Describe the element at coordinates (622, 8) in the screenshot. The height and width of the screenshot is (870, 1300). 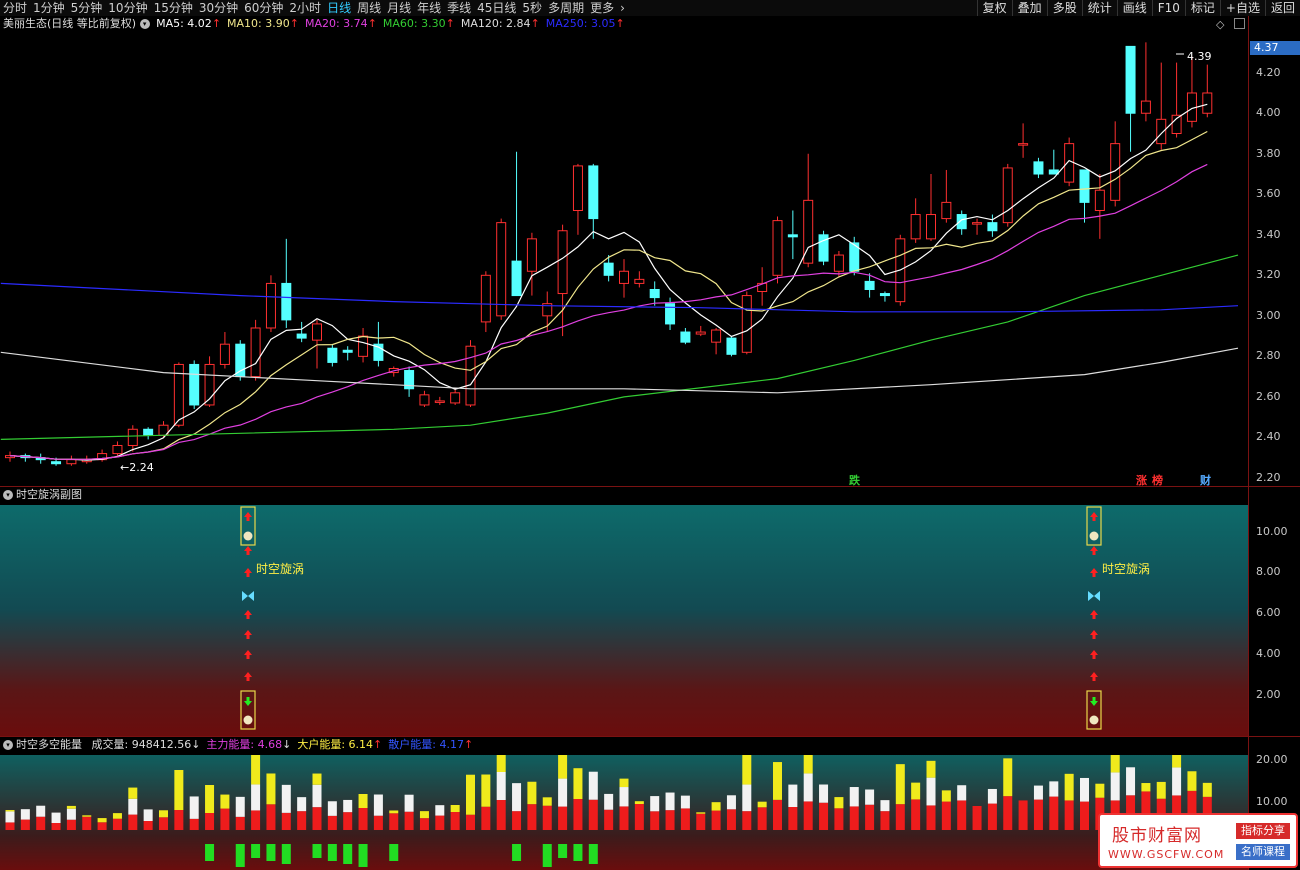
I see `chevron-right-icon: ›` at that location.